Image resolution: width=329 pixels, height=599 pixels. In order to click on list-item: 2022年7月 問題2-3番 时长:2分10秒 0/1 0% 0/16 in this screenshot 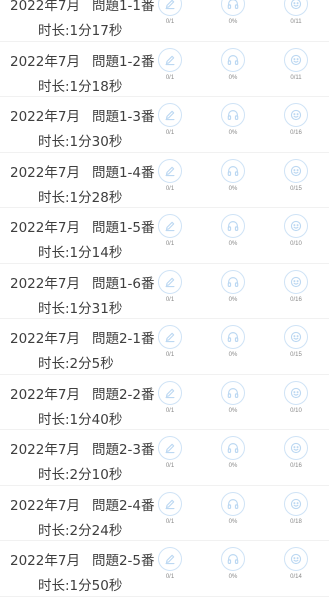, I will do `click(164, 458)`.